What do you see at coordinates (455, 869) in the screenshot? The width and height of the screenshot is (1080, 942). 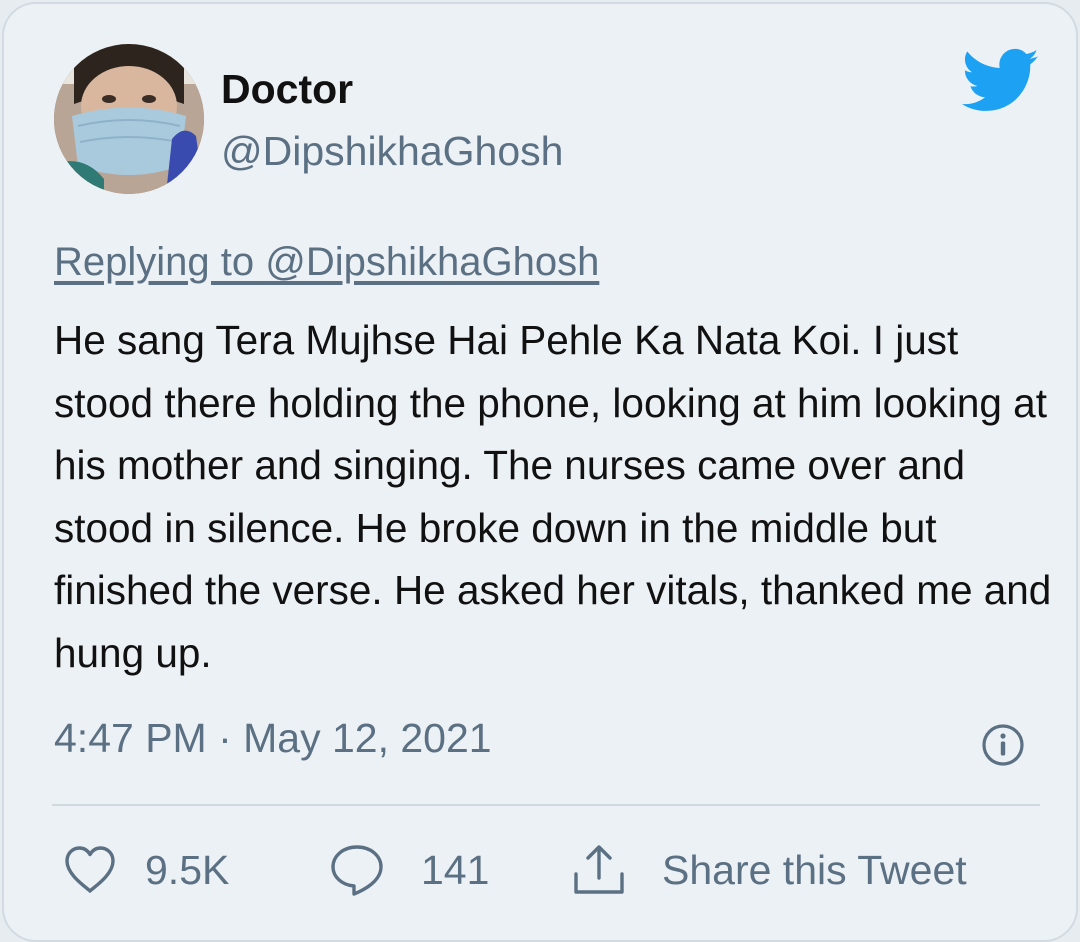 I see `reply-count: 141` at bounding box center [455, 869].